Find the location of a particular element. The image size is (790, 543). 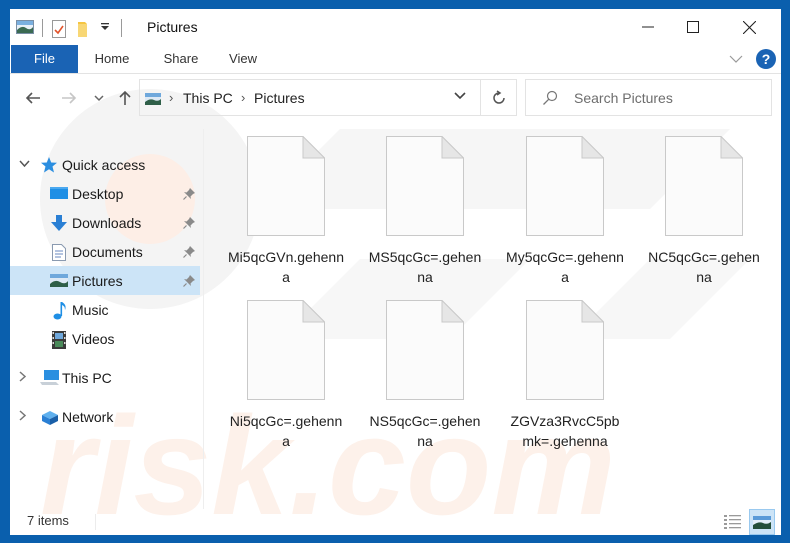

navigation-bar: › This PC › Pictures Search Pictures is located at coordinates (395, 97).